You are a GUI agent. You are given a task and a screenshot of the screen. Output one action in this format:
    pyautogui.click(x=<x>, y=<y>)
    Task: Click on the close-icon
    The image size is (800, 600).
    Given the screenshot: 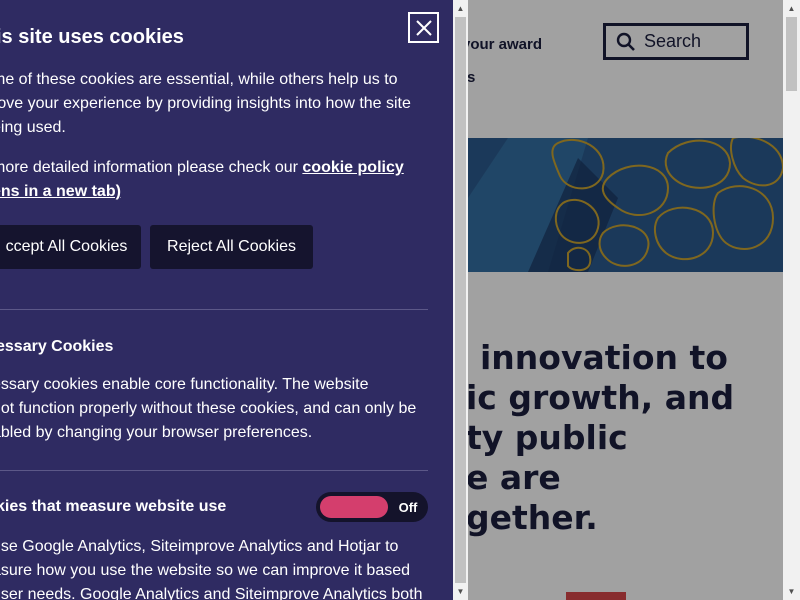 What is the action you would take?
    pyautogui.click(x=423, y=27)
    